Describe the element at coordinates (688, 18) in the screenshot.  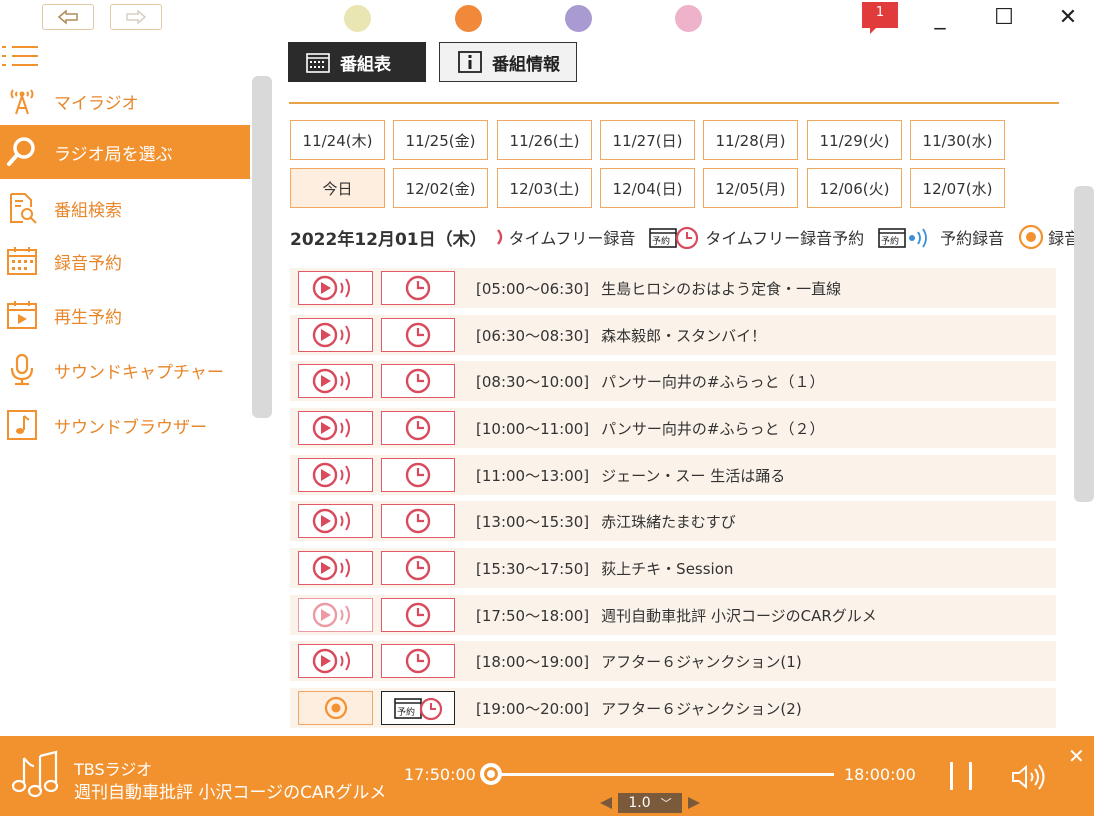
I see `theme-pink-button` at that location.